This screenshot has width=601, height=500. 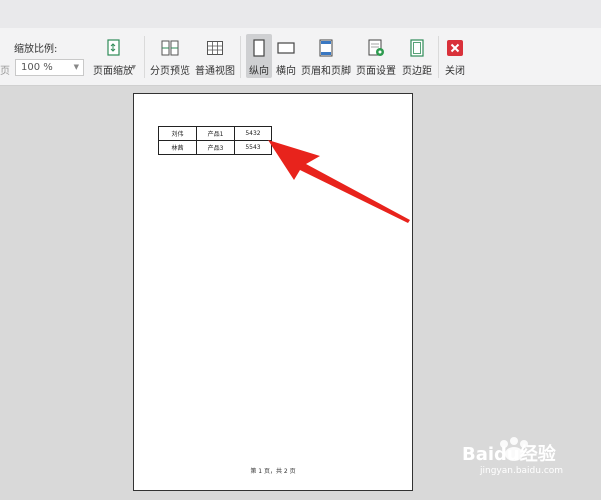 What do you see at coordinates (509, 454) in the screenshot?
I see `watermark-text: Baidu经验` at bounding box center [509, 454].